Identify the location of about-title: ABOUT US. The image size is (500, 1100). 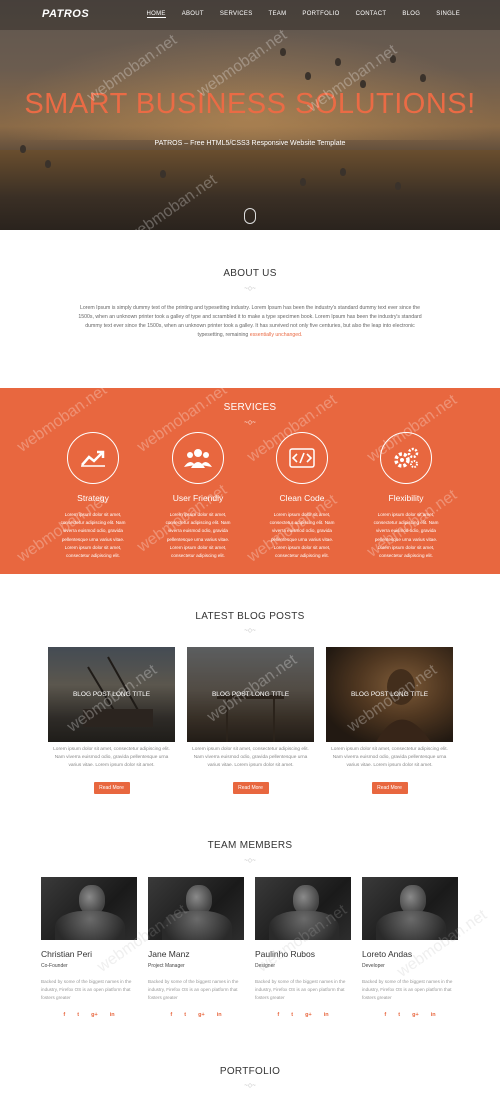
(250, 273).